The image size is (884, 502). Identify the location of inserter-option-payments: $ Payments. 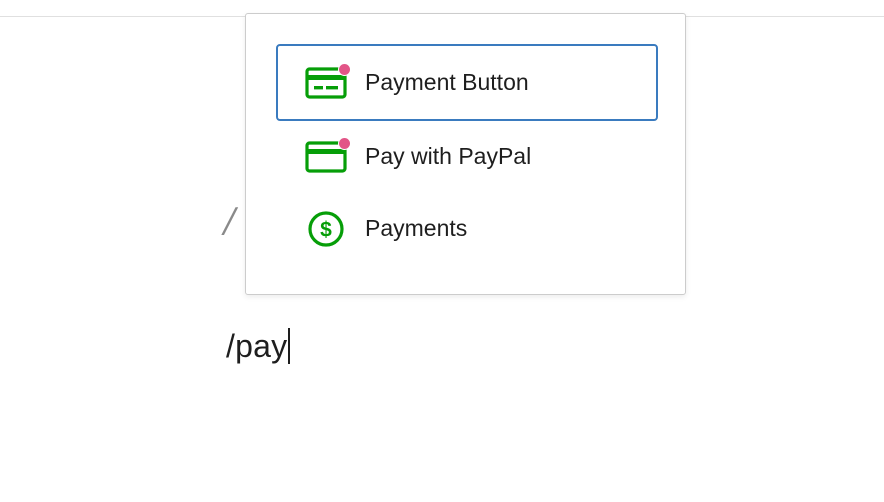
(467, 228).